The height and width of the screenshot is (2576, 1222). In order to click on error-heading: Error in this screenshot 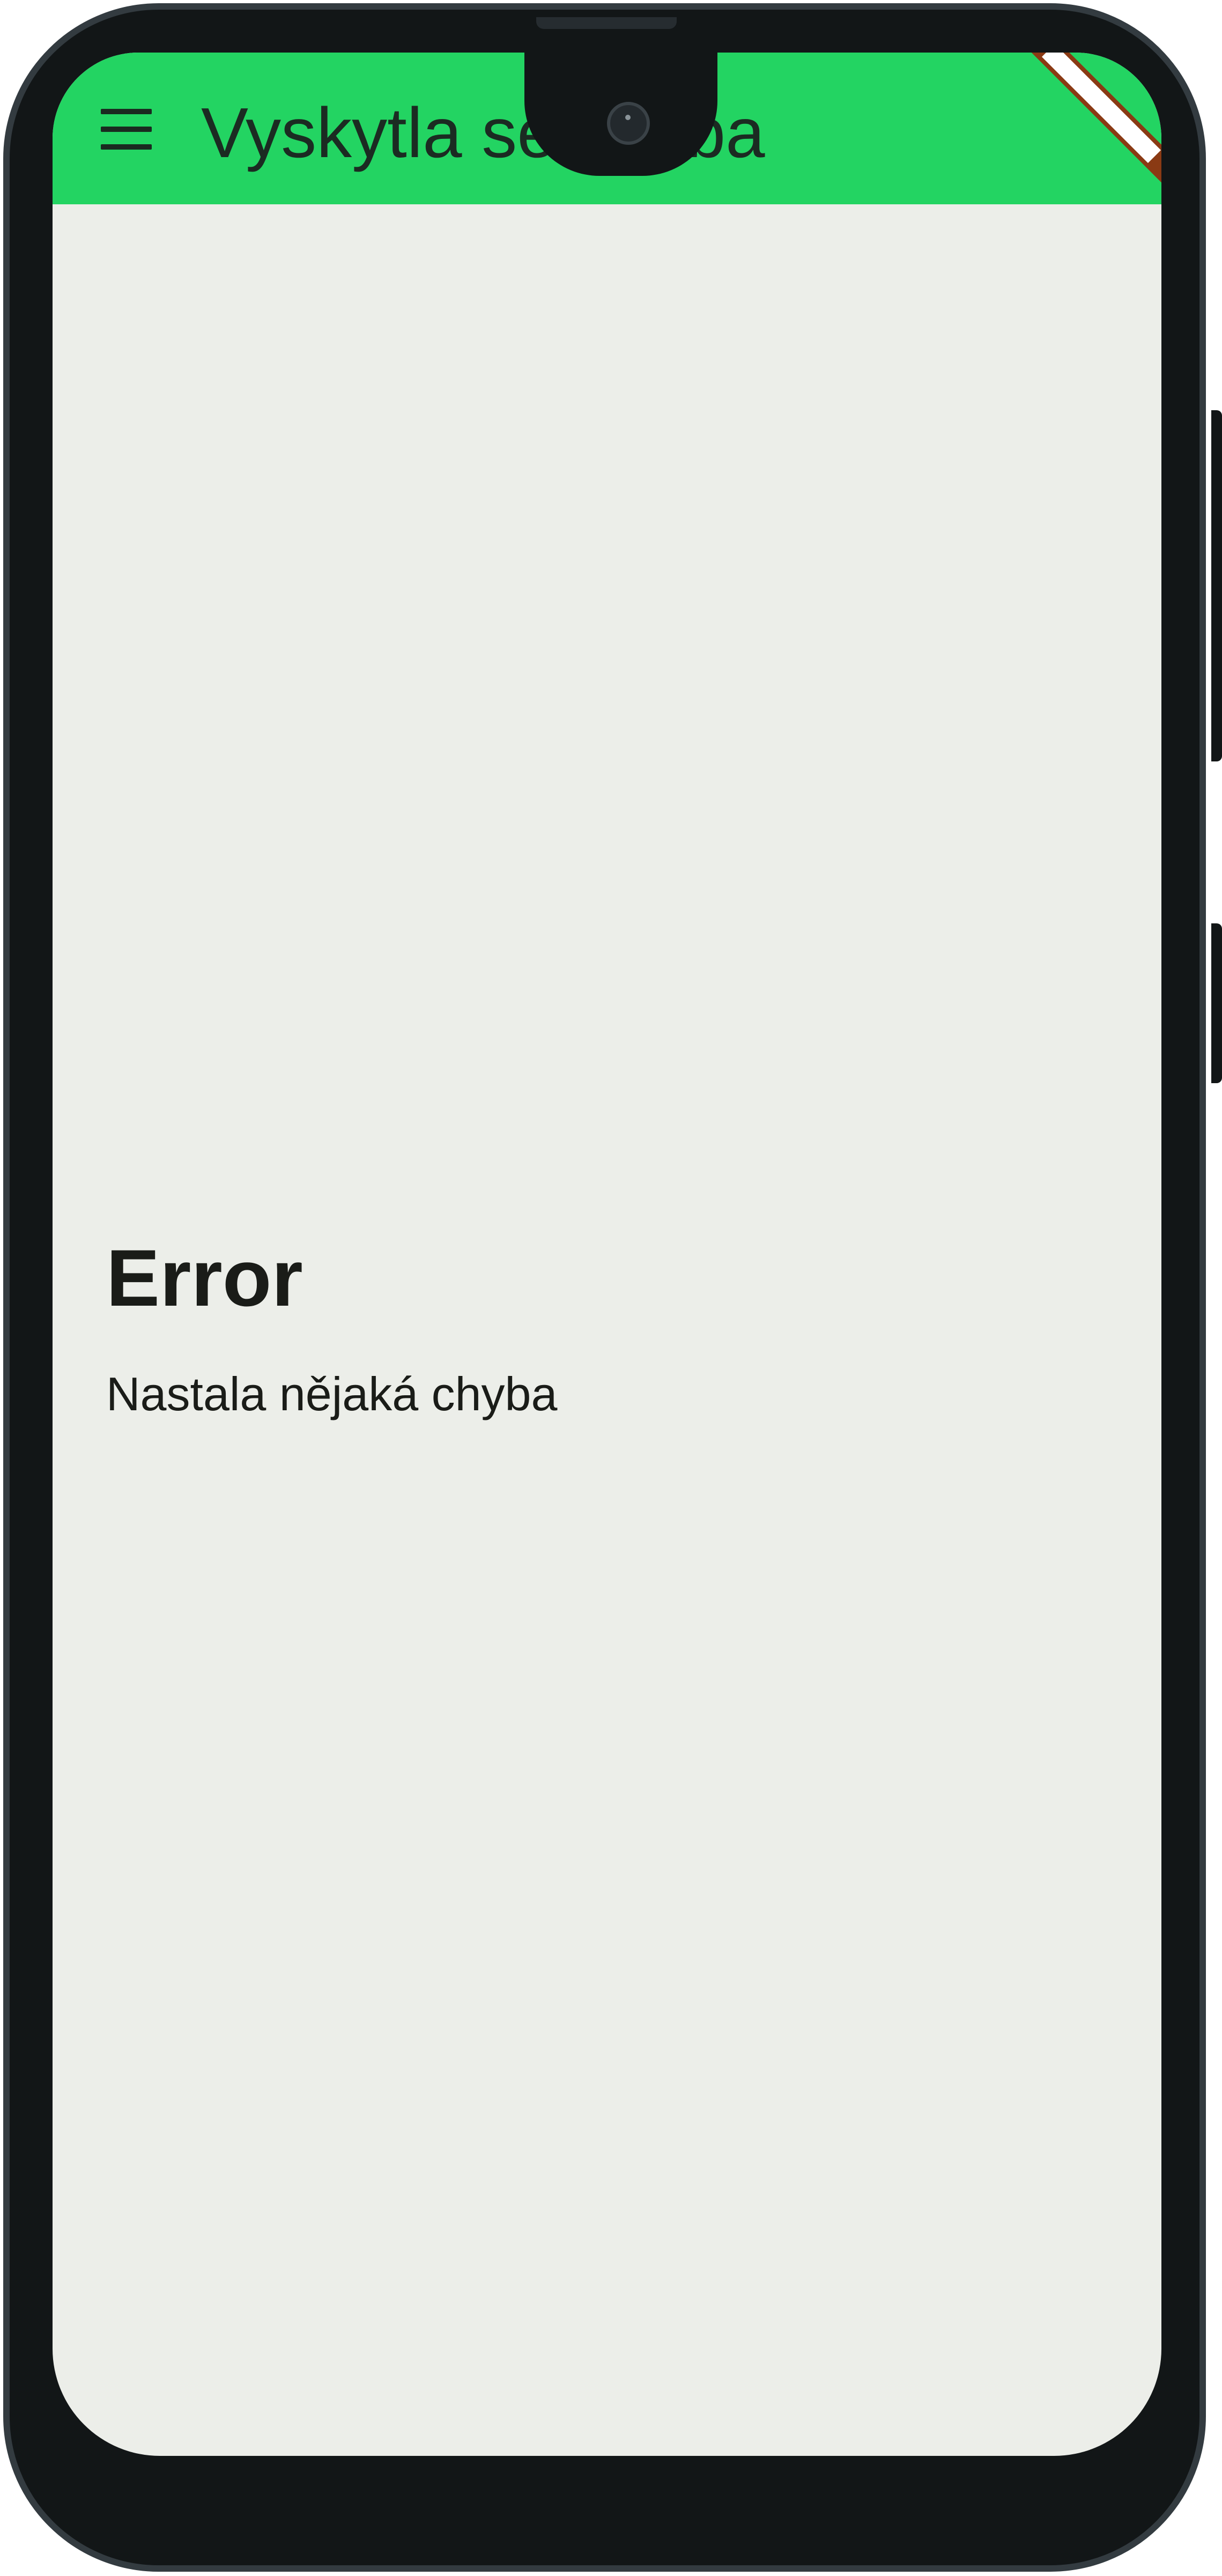, I will do `click(204, 1278)`.